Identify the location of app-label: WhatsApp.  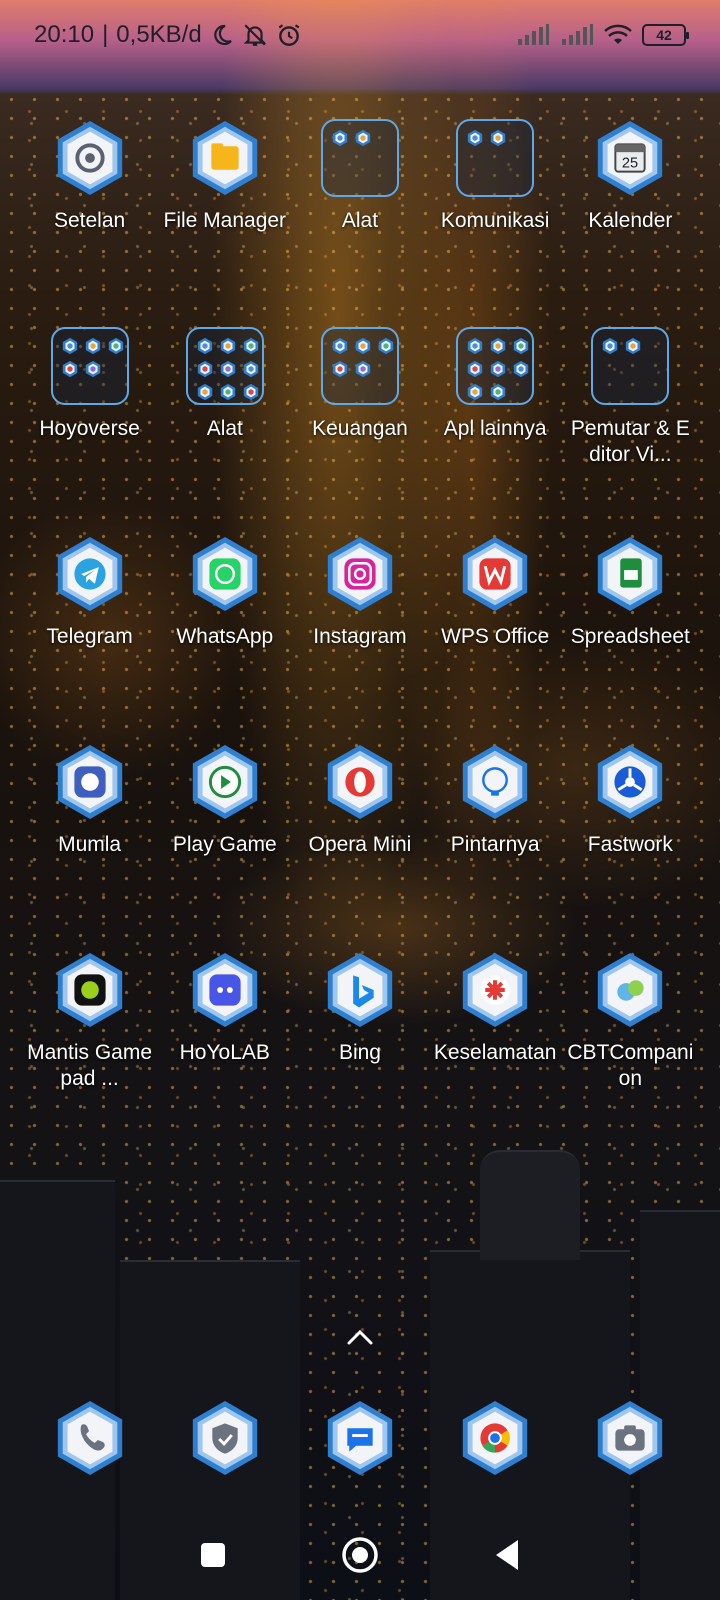
(225, 636).